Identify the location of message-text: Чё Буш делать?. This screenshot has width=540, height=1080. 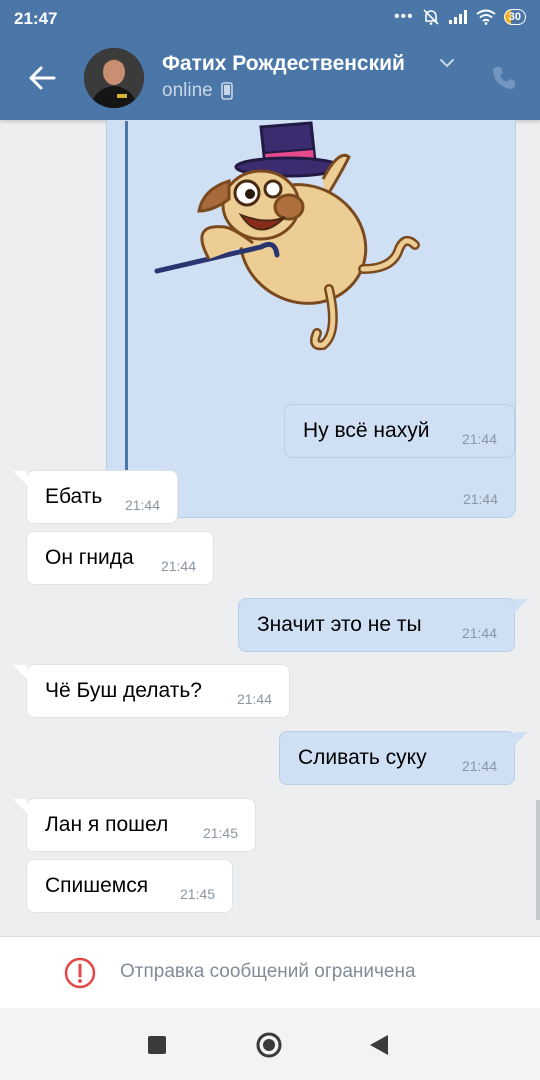
(123, 690).